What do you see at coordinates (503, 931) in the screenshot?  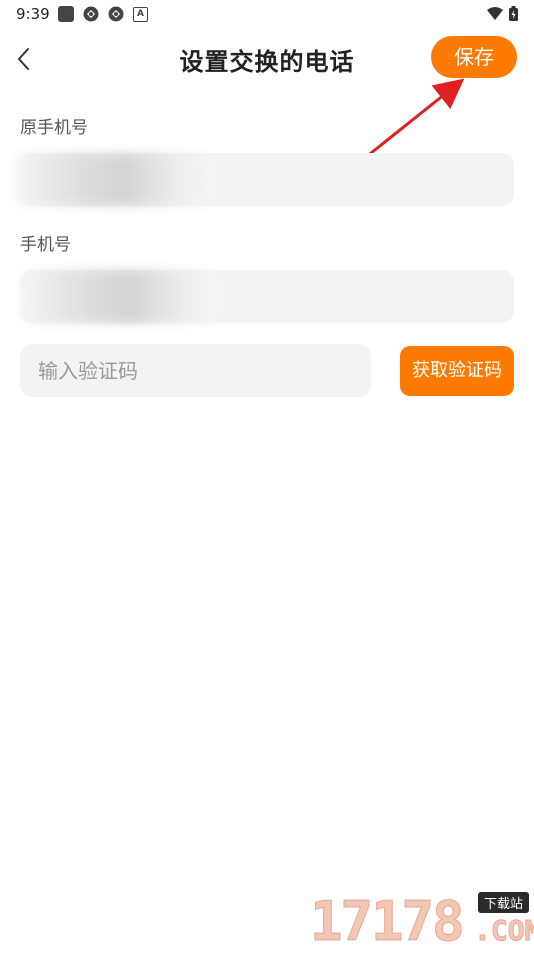 I see `watermark-domain: .COM` at bounding box center [503, 931].